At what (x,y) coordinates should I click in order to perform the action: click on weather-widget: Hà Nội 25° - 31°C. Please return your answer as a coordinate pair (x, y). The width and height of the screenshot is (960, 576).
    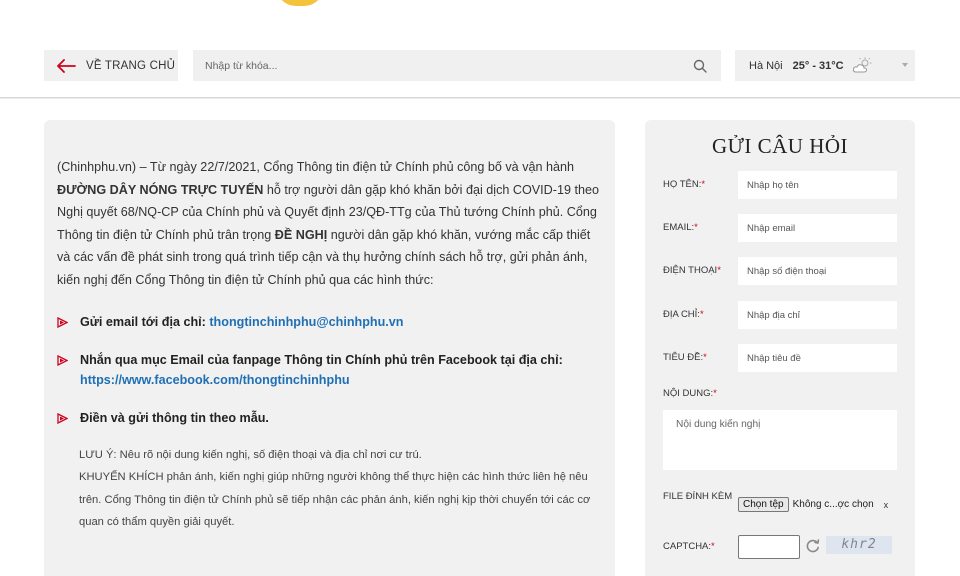
    Looking at the image, I should click on (825, 65).